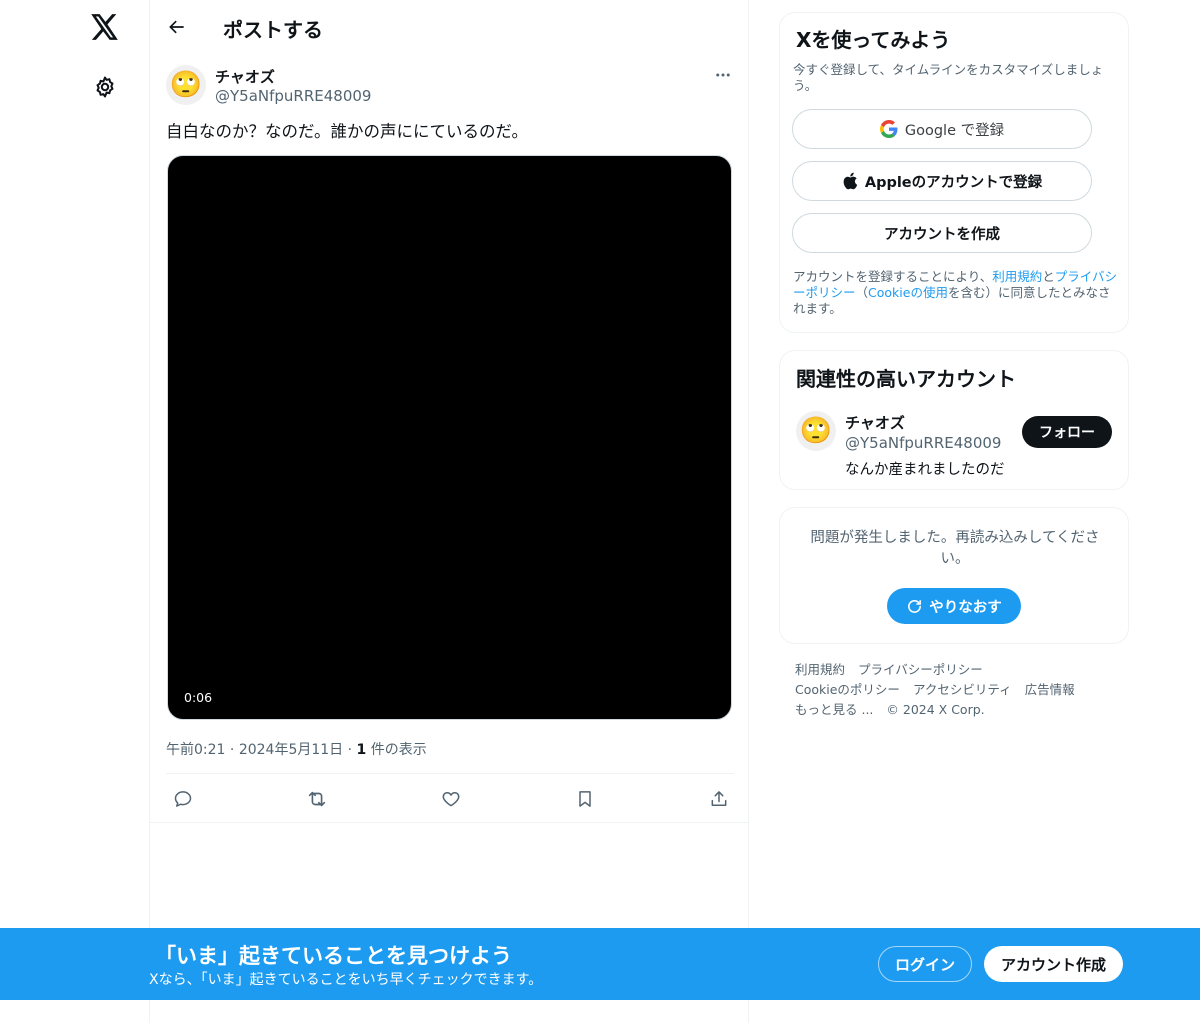 This screenshot has height=1023, width=1200. I want to click on post-meta: 午前0:21 · 2024年5月11日 · 1 件の表示, so click(296, 749).